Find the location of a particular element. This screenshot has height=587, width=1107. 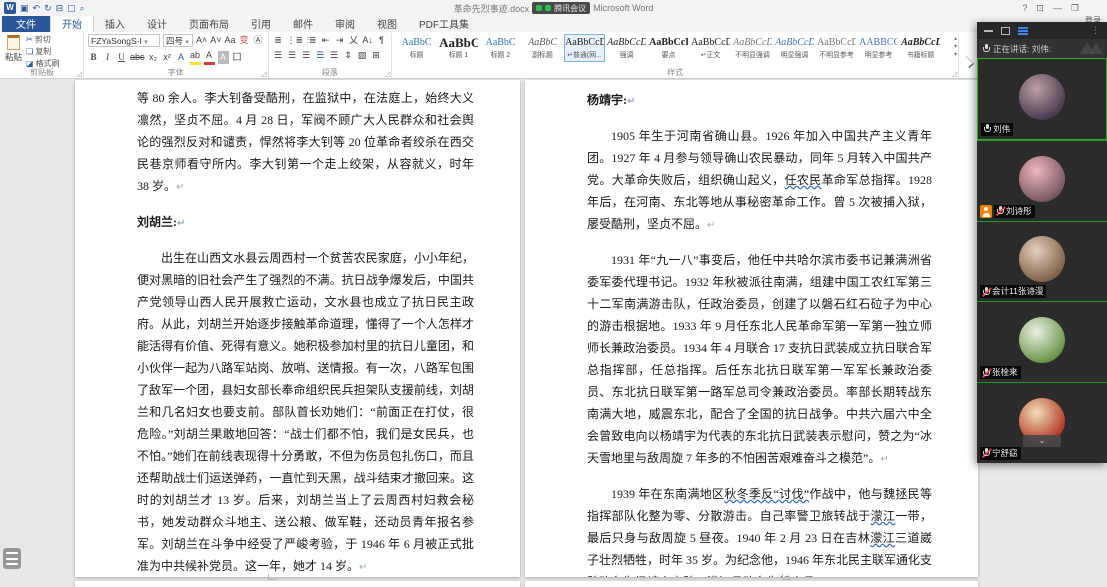

distribute-icon: ☰ is located at coordinates (334, 55).